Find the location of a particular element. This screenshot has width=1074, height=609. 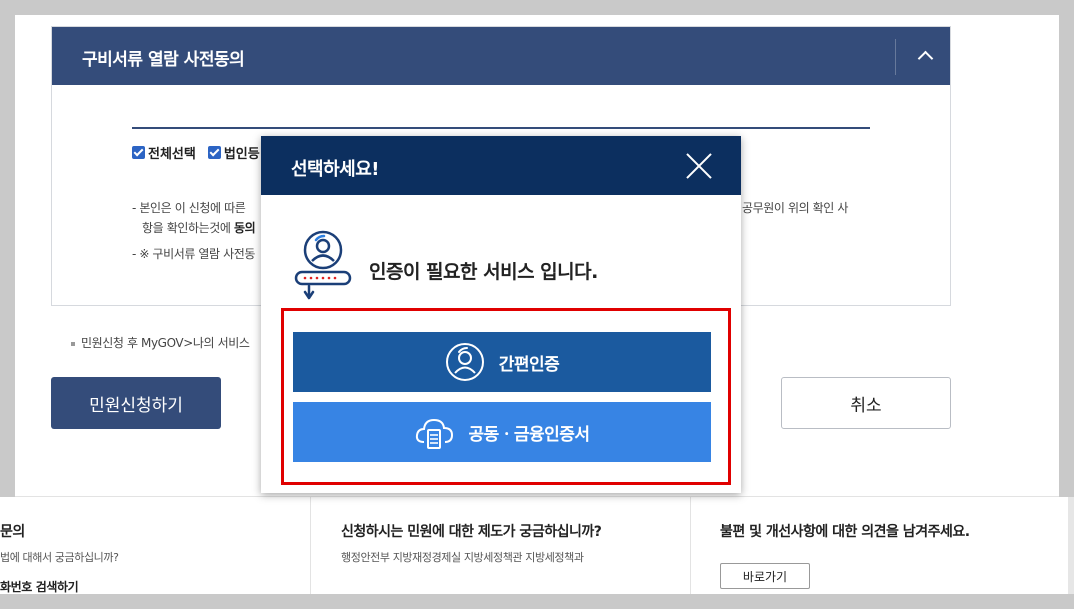

cloud-certificate-icon is located at coordinates (435, 433).